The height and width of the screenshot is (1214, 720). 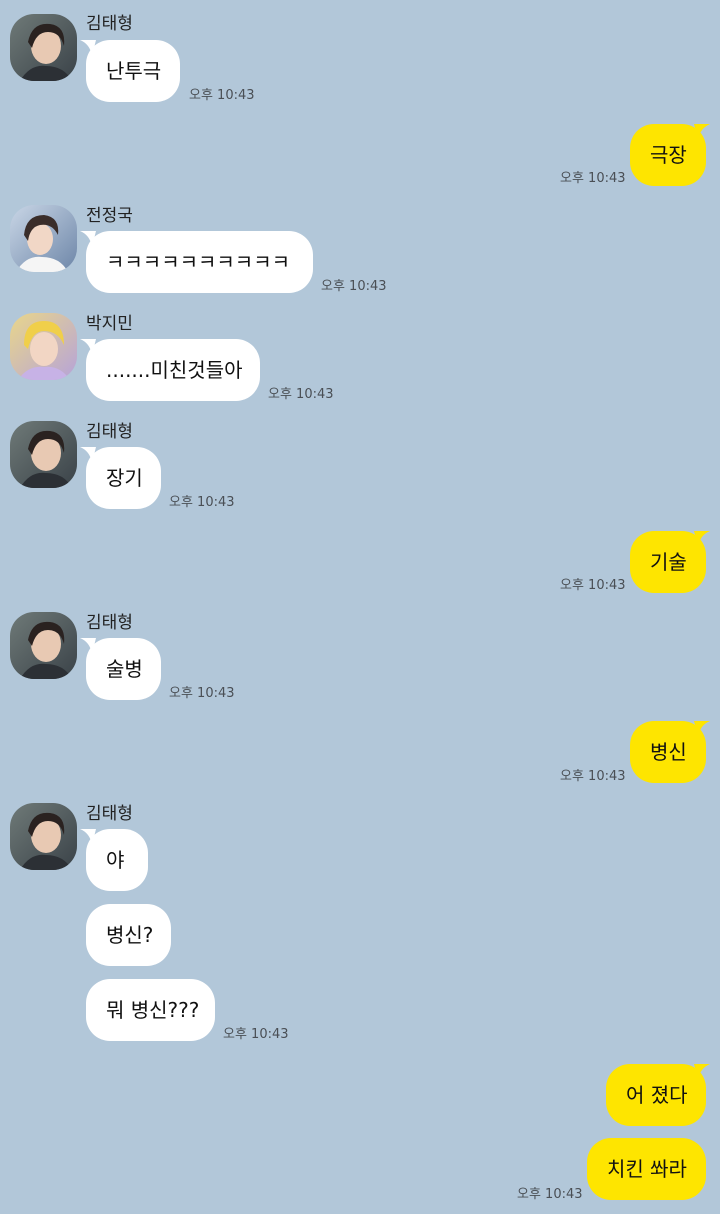 I want to click on sender-name: 전정국, so click(x=109, y=216).